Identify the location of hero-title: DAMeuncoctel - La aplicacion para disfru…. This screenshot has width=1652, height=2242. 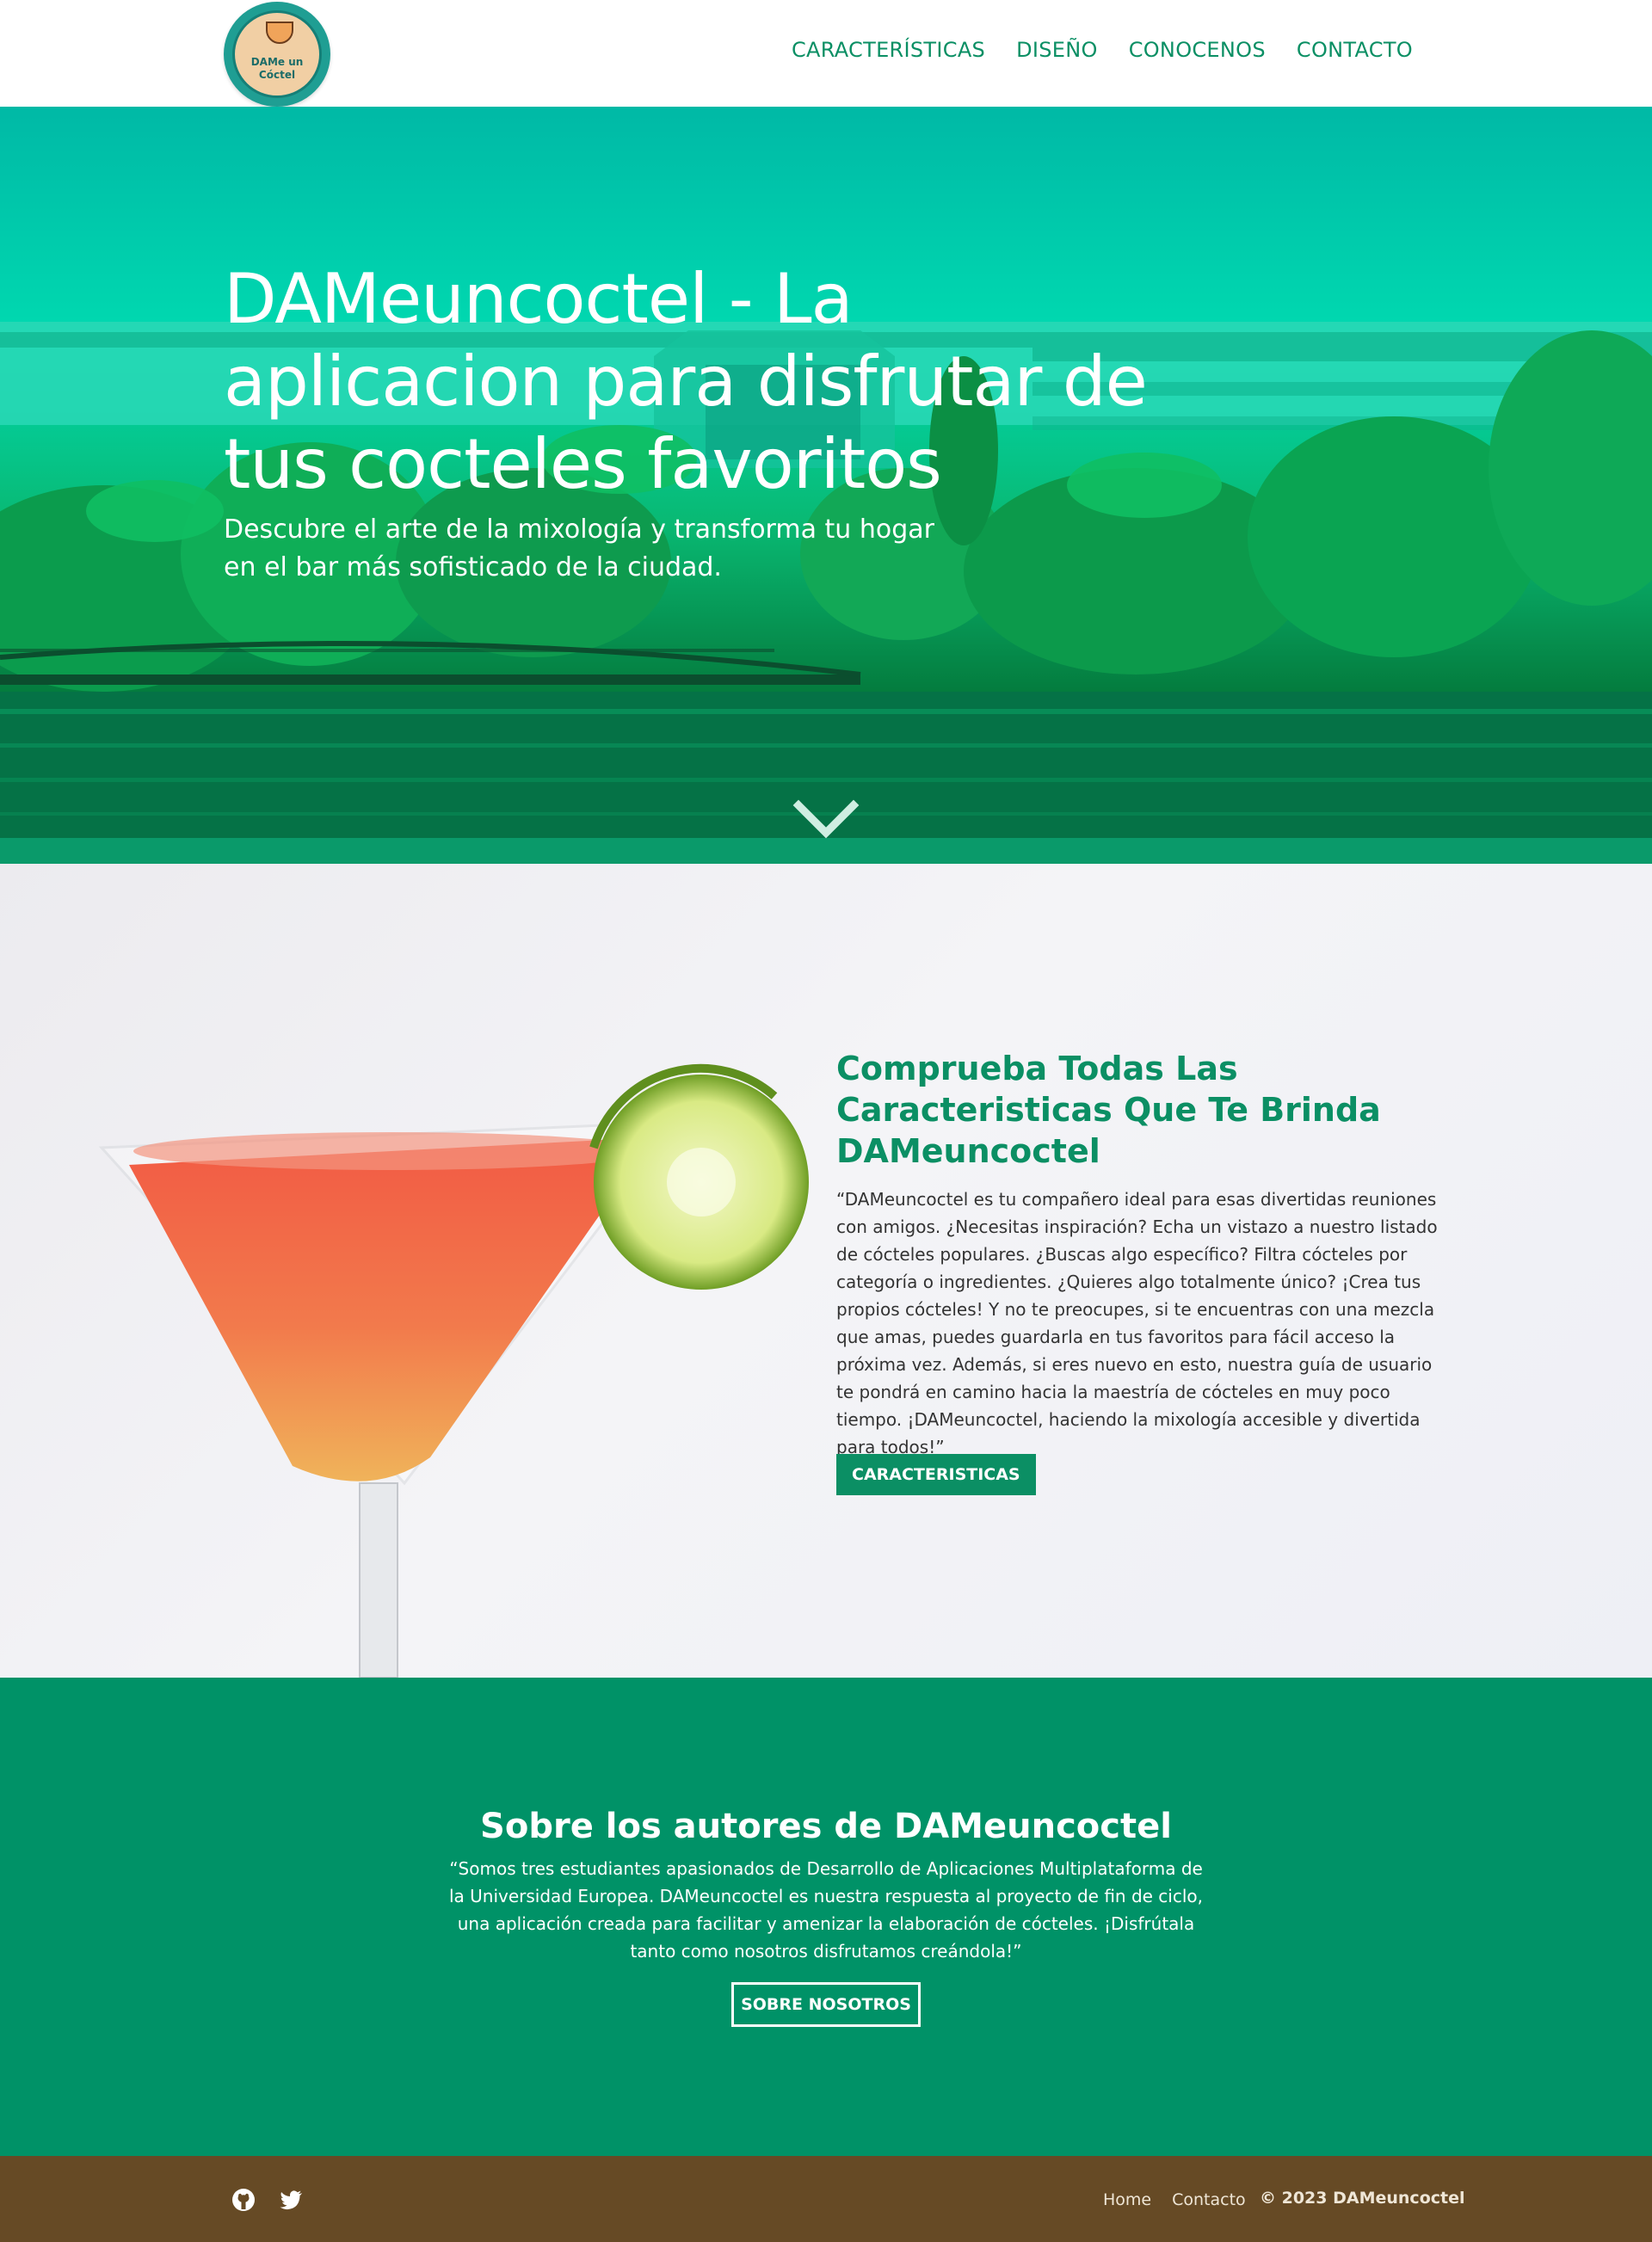
(686, 381).